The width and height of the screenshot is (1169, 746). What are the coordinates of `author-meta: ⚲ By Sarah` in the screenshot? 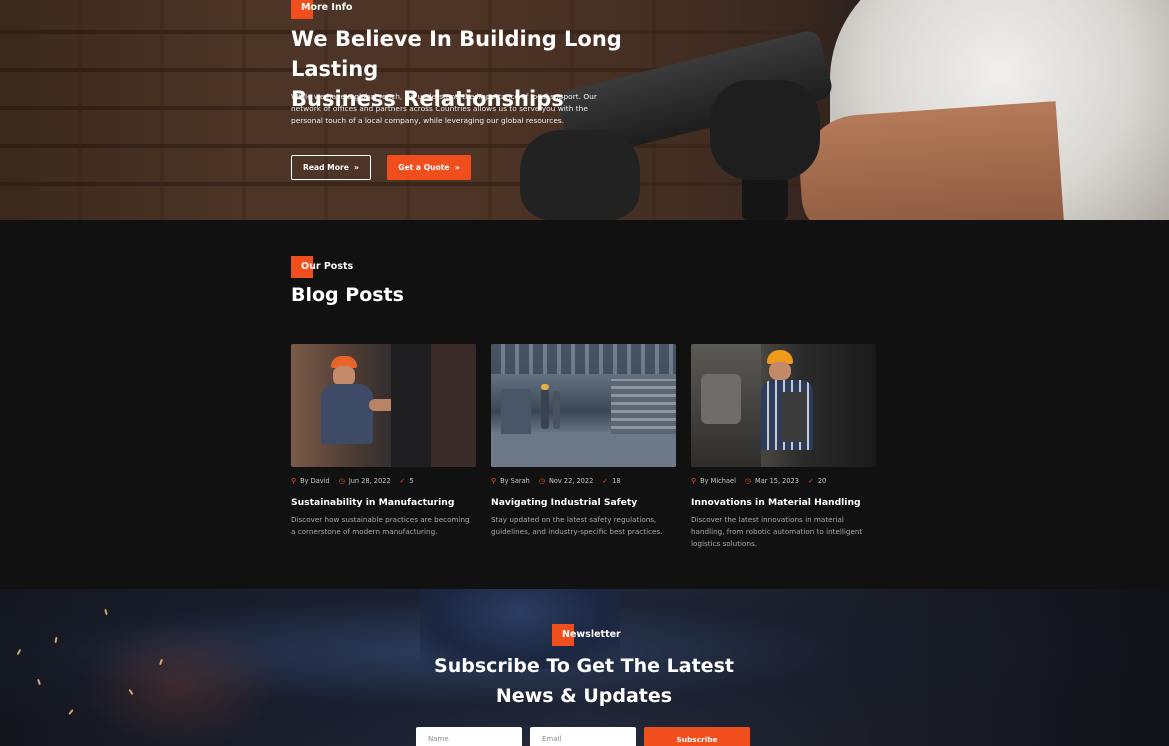 It's located at (510, 481).